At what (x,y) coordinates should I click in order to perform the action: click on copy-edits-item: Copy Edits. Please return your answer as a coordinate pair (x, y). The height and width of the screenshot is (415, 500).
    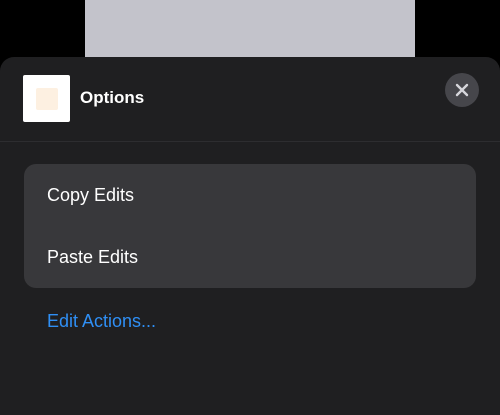
    Looking at the image, I should click on (250, 195).